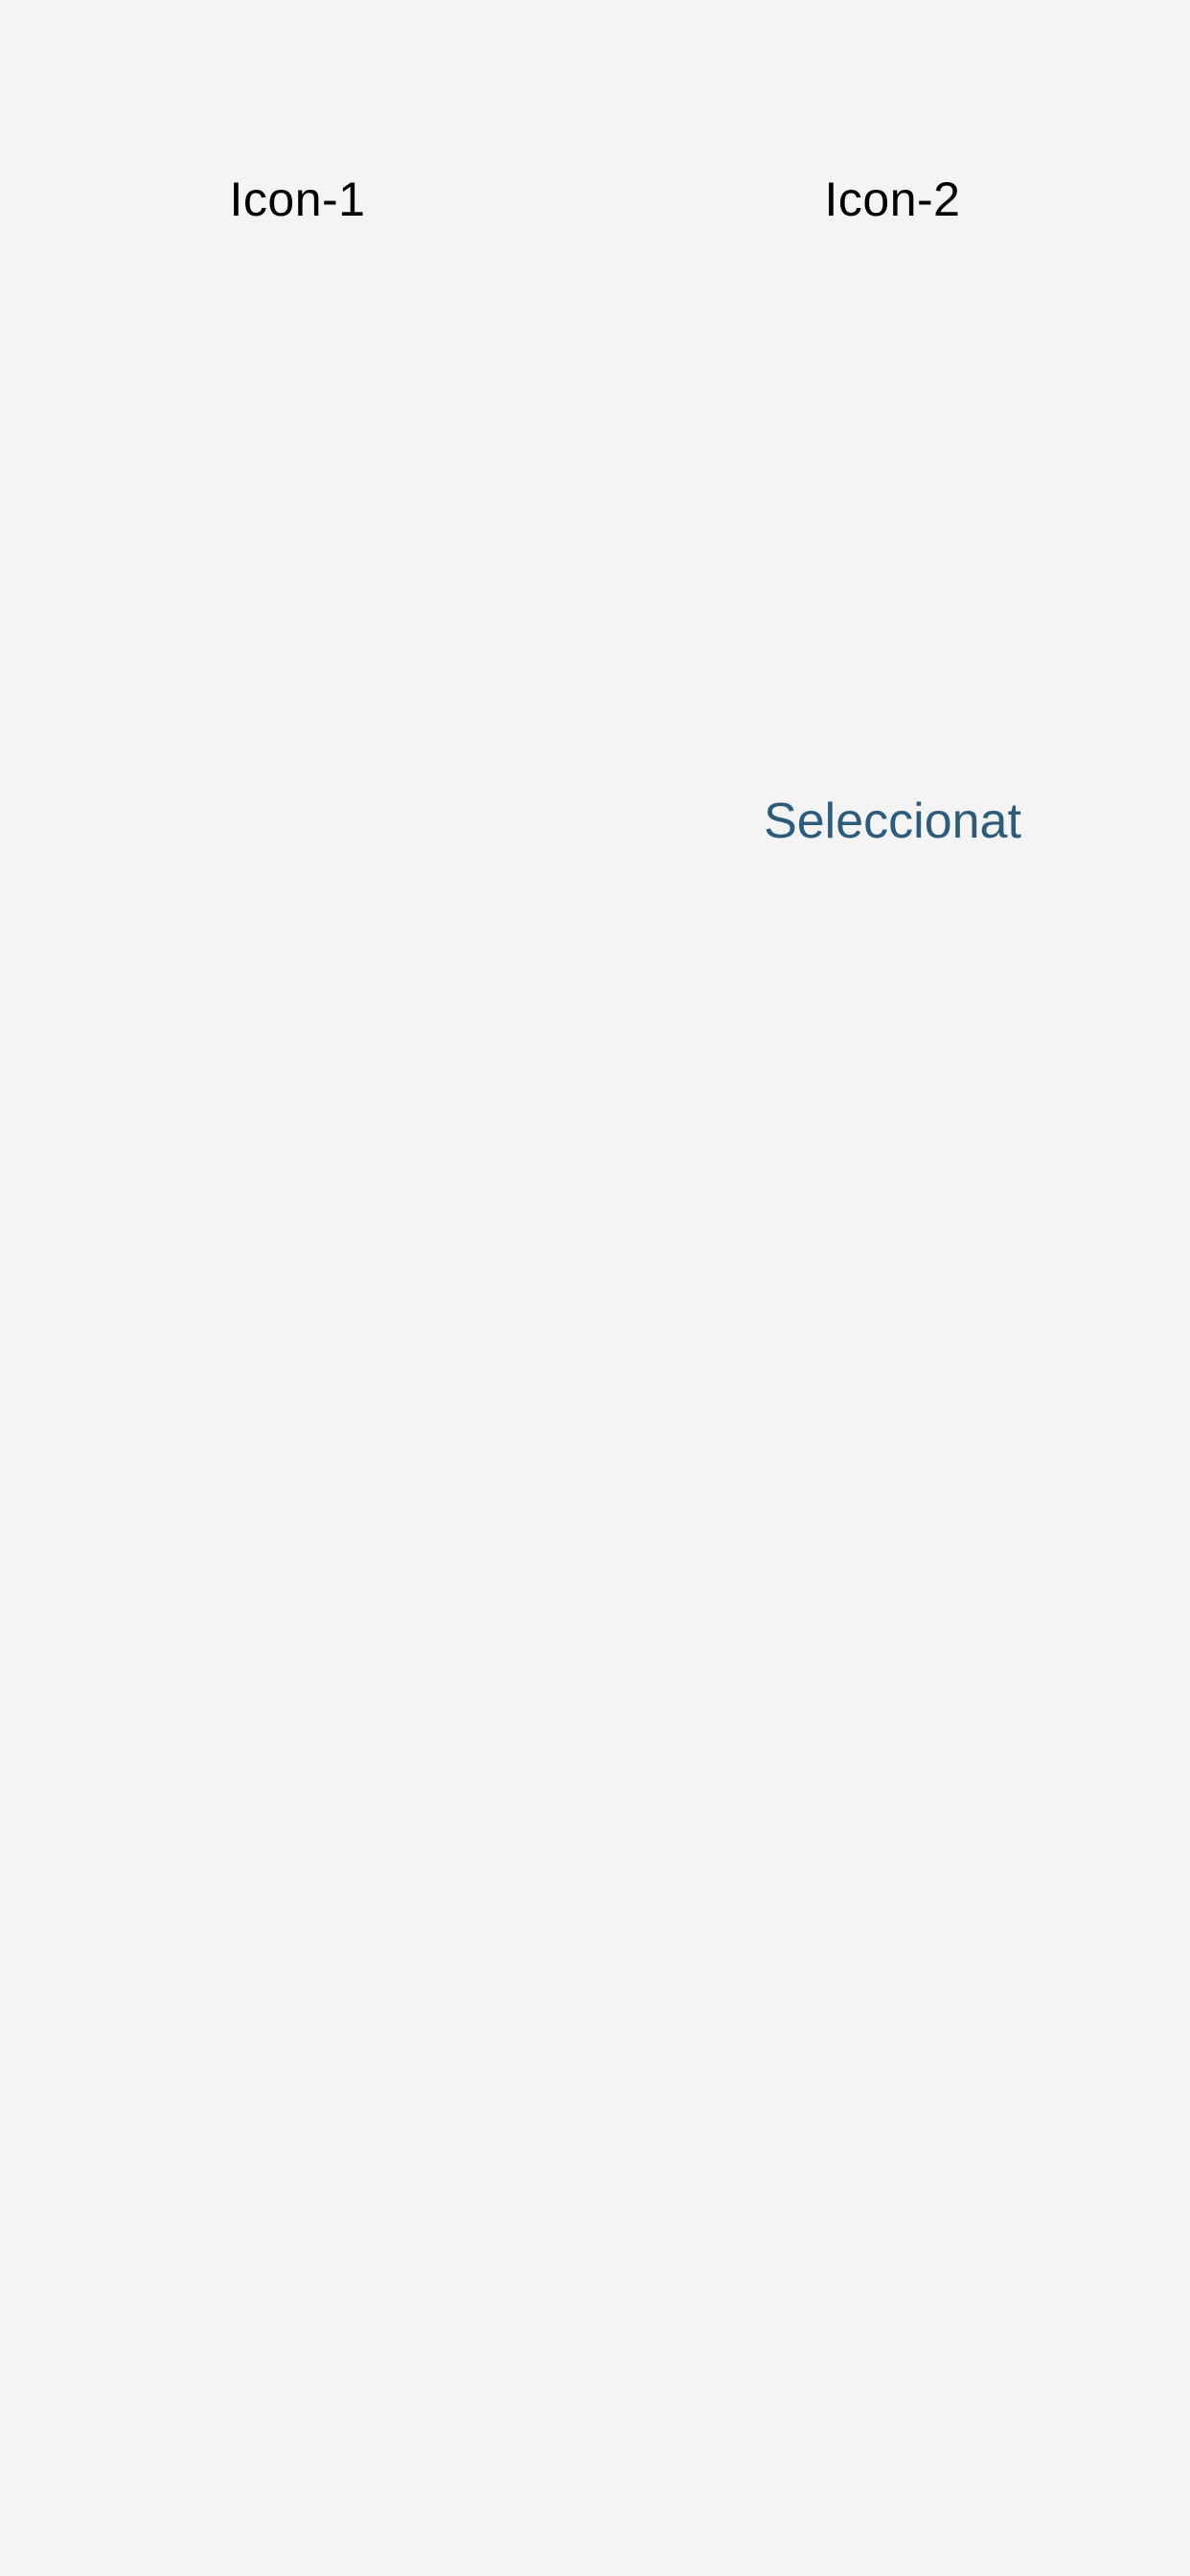 Image resolution: width=1190 pixels, height=2576 pixels. What do you see at coordinates (297, 199) in the screenshot?
I see `icon-option-1-label: Icon-1` at bounding box center [297, 199].